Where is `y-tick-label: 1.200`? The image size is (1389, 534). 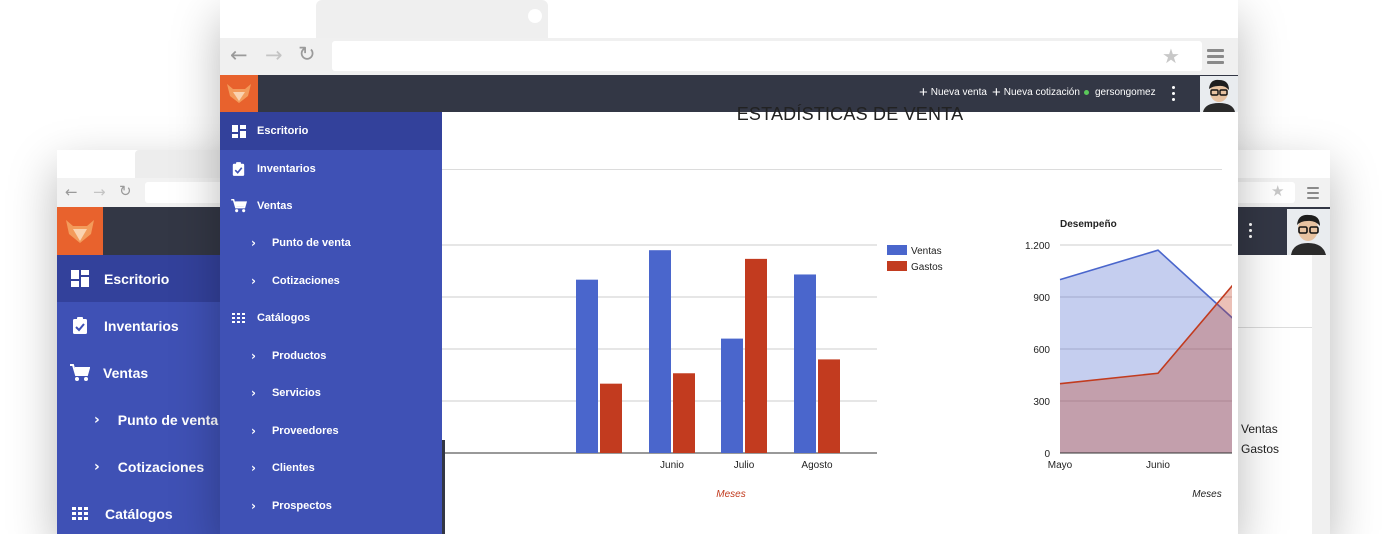
y-tick-label: 1.200 is located at coordinates (1037, 246).